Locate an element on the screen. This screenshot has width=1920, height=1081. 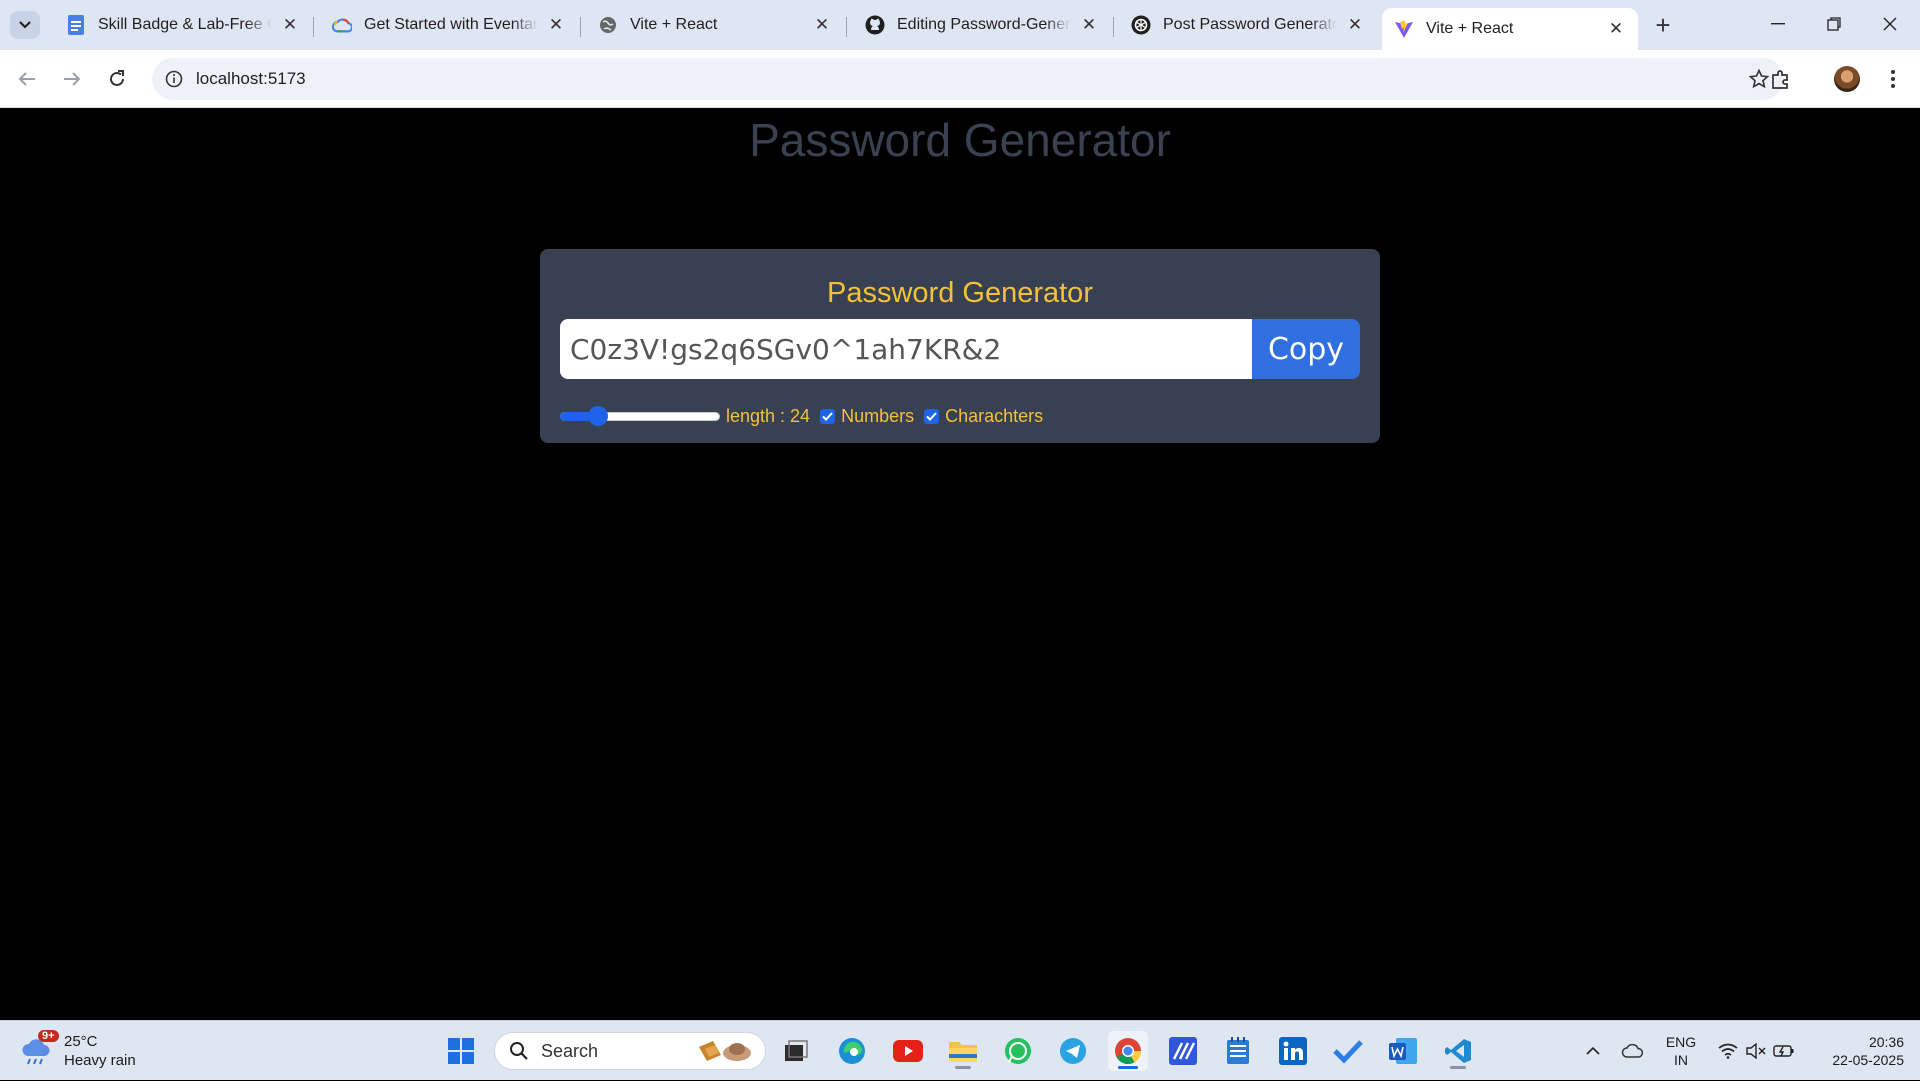
forward-button is located at coordinates (72, 79).